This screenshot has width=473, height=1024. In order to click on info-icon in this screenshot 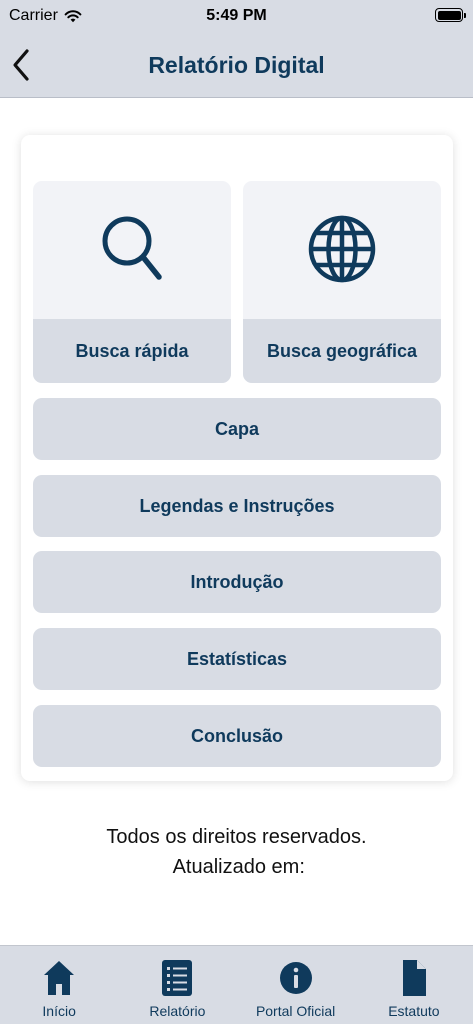, I will do `click(295, 978)`.